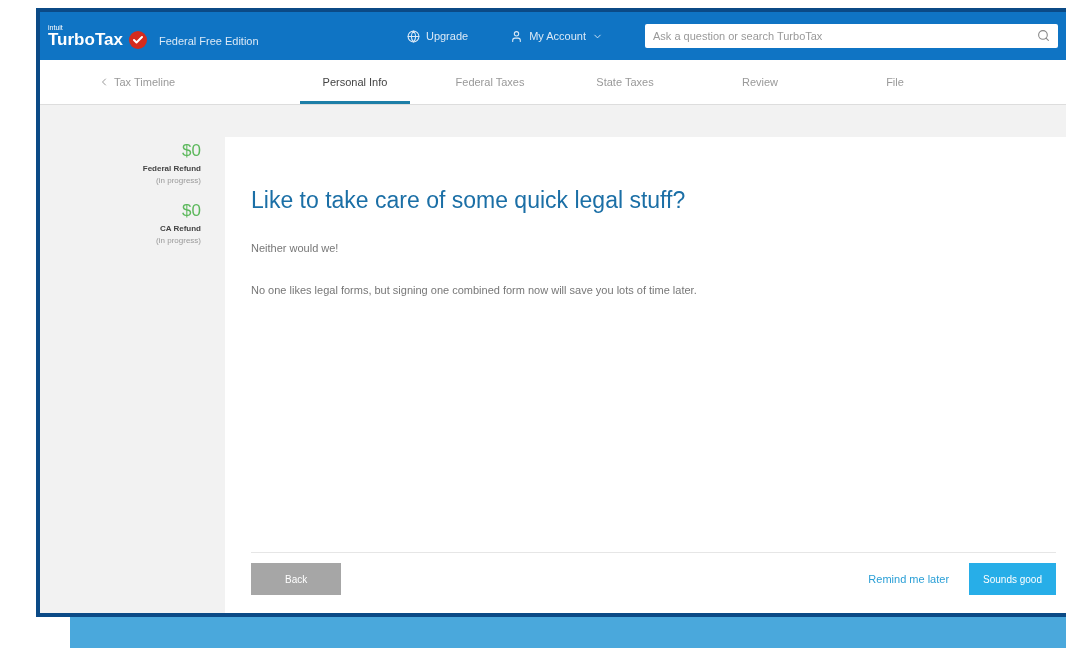 Image resolution: width=1066 pixels, height=648 pixels. What do you see at coordinates (413, 36) in the screenshot?
I see `globe-icon` at bounding box center [413, 36].